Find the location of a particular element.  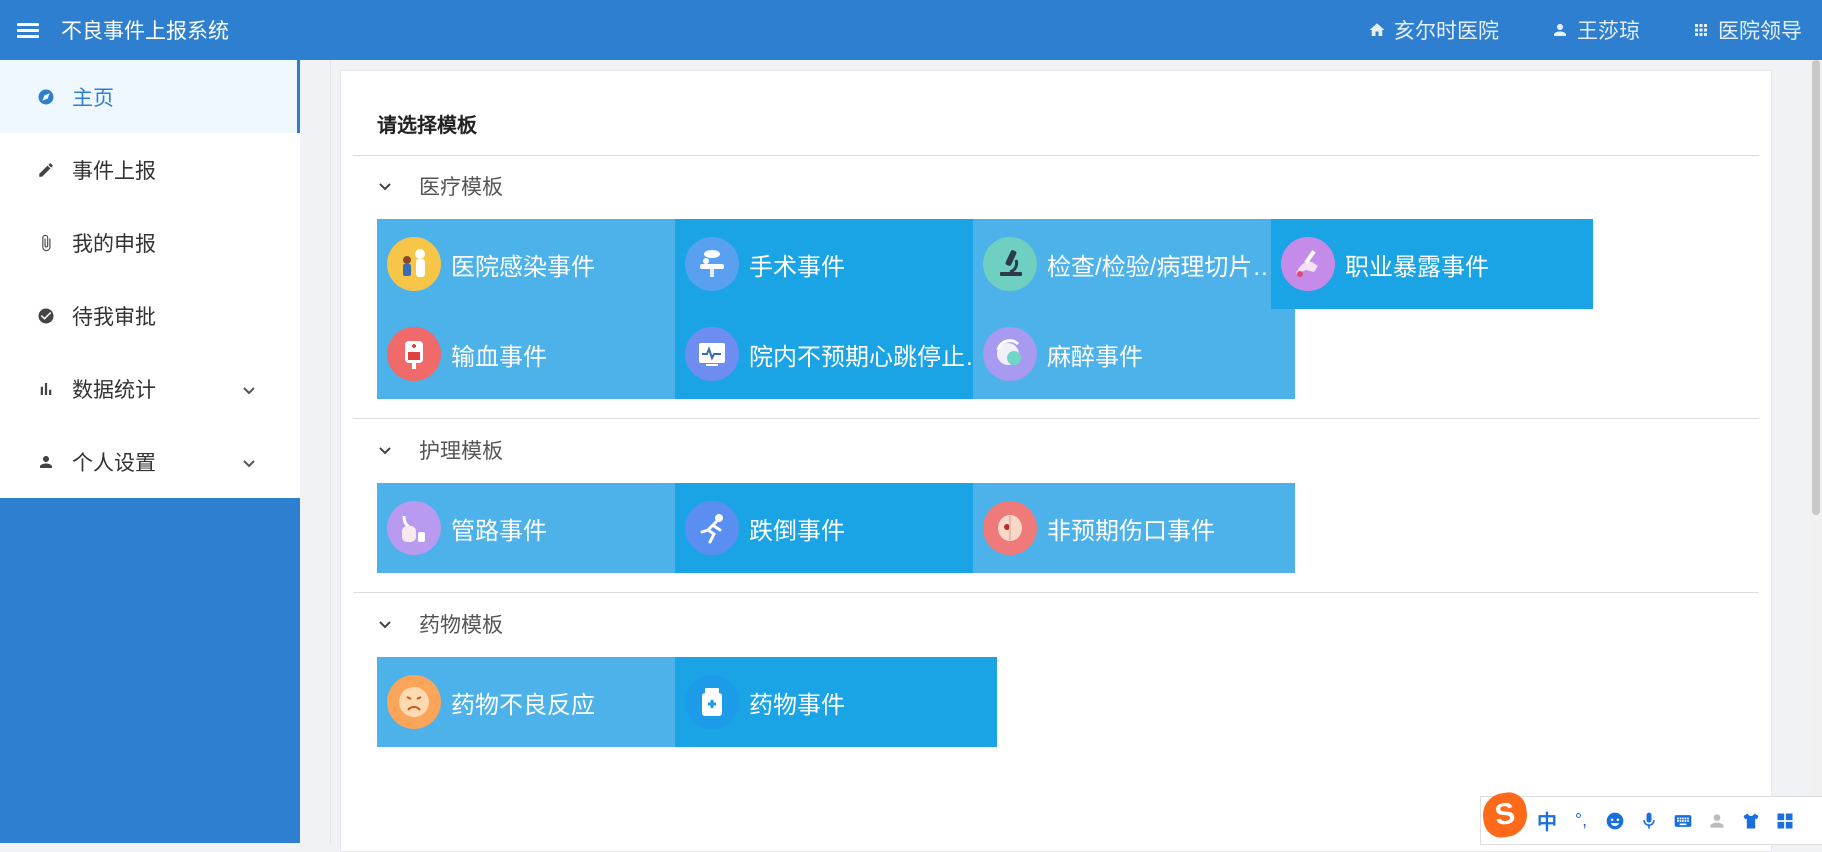

sidebar-item-statistics: 数据统计 is located at coordinates (150, 388).